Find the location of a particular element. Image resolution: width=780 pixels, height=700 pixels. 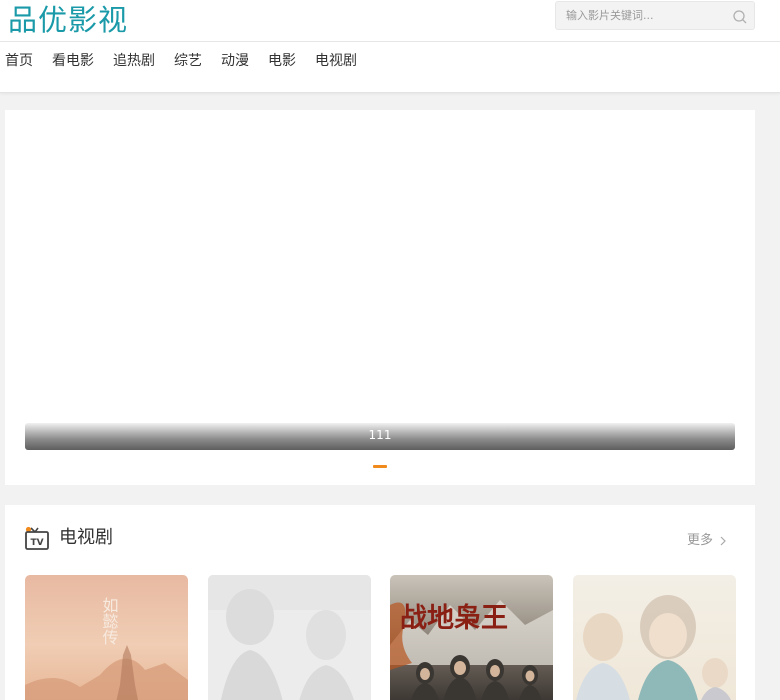

site-header: 品优影视 首页 看电影 追热剧 综艺 动漫 电影 电视剧 is located at coordinates (390, 46).